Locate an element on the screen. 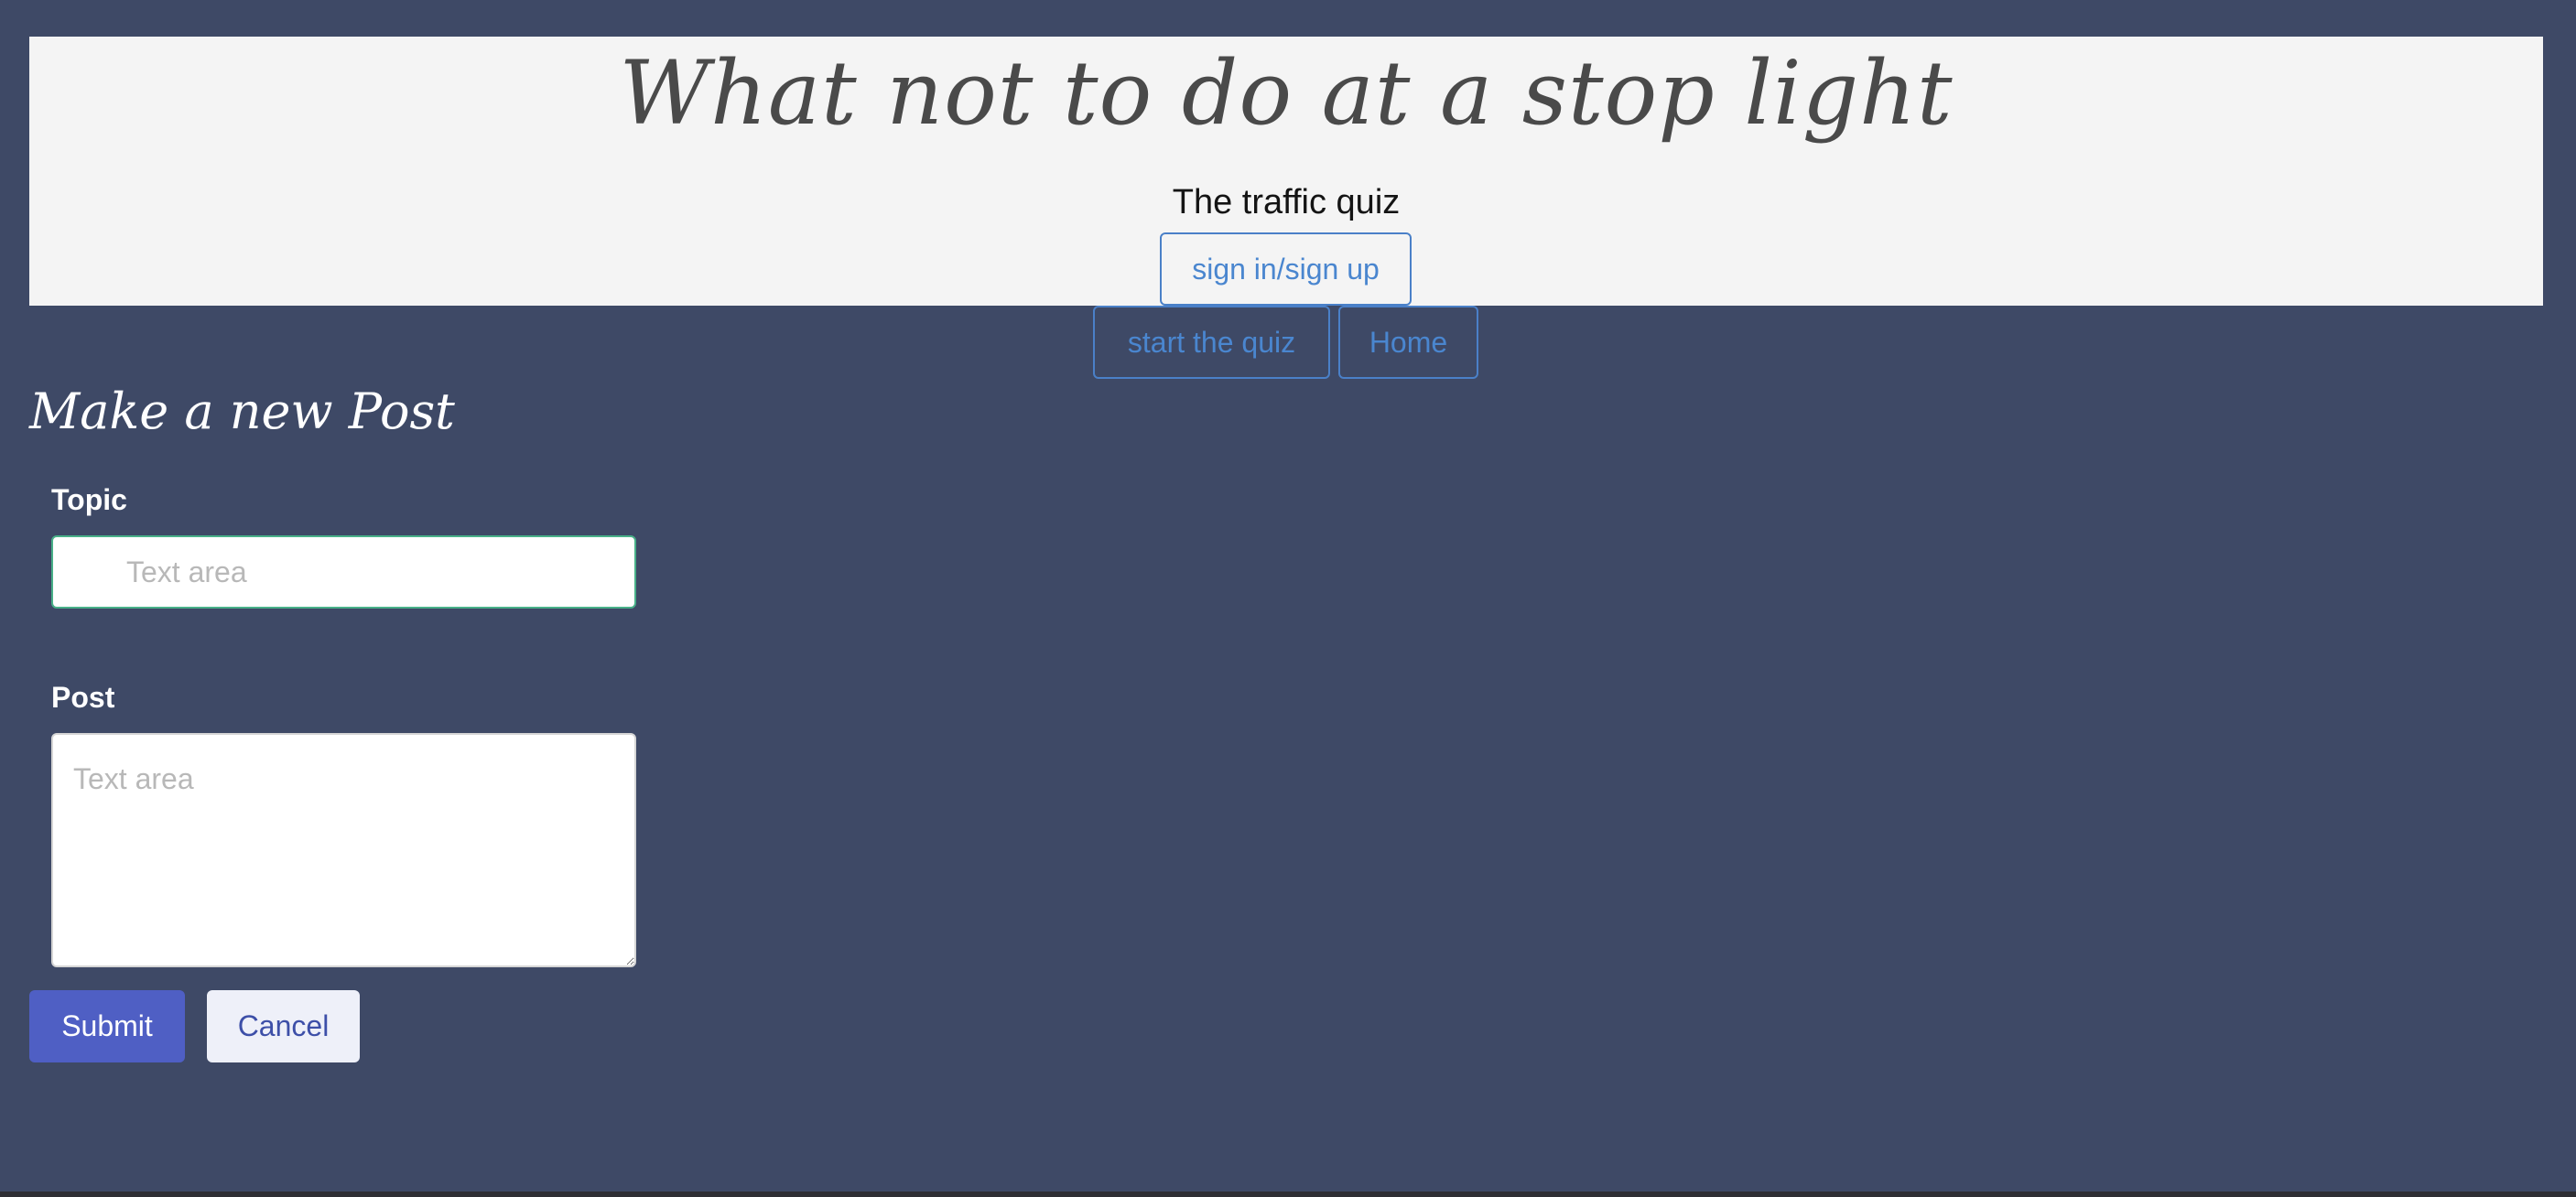  topic-field is located at coordinates (344, 572).